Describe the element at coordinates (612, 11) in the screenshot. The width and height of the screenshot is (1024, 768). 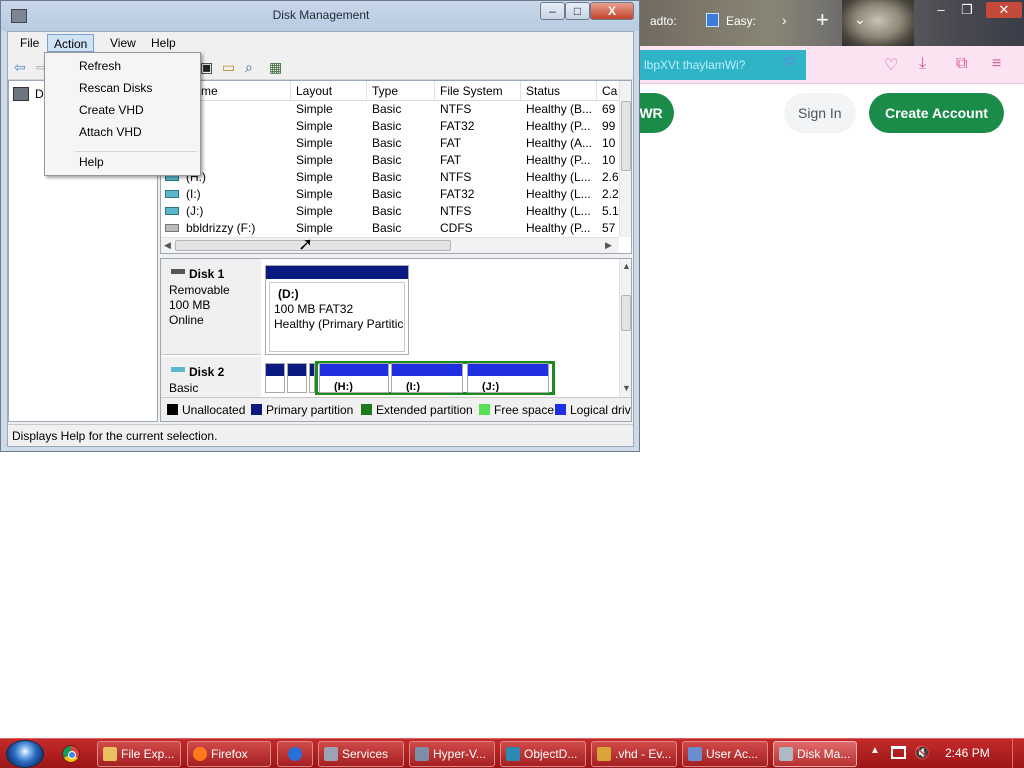
I see `close-button: X` at that location.